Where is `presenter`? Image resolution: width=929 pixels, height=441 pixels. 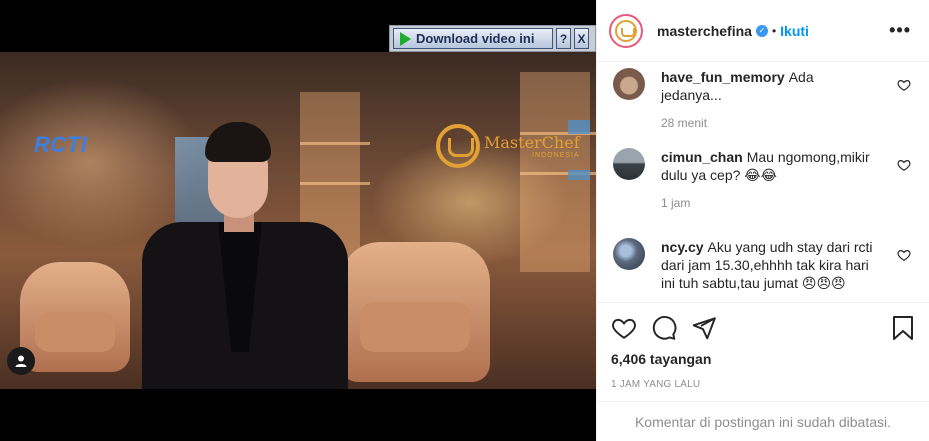 presenter is located at coordinates (245, 255).